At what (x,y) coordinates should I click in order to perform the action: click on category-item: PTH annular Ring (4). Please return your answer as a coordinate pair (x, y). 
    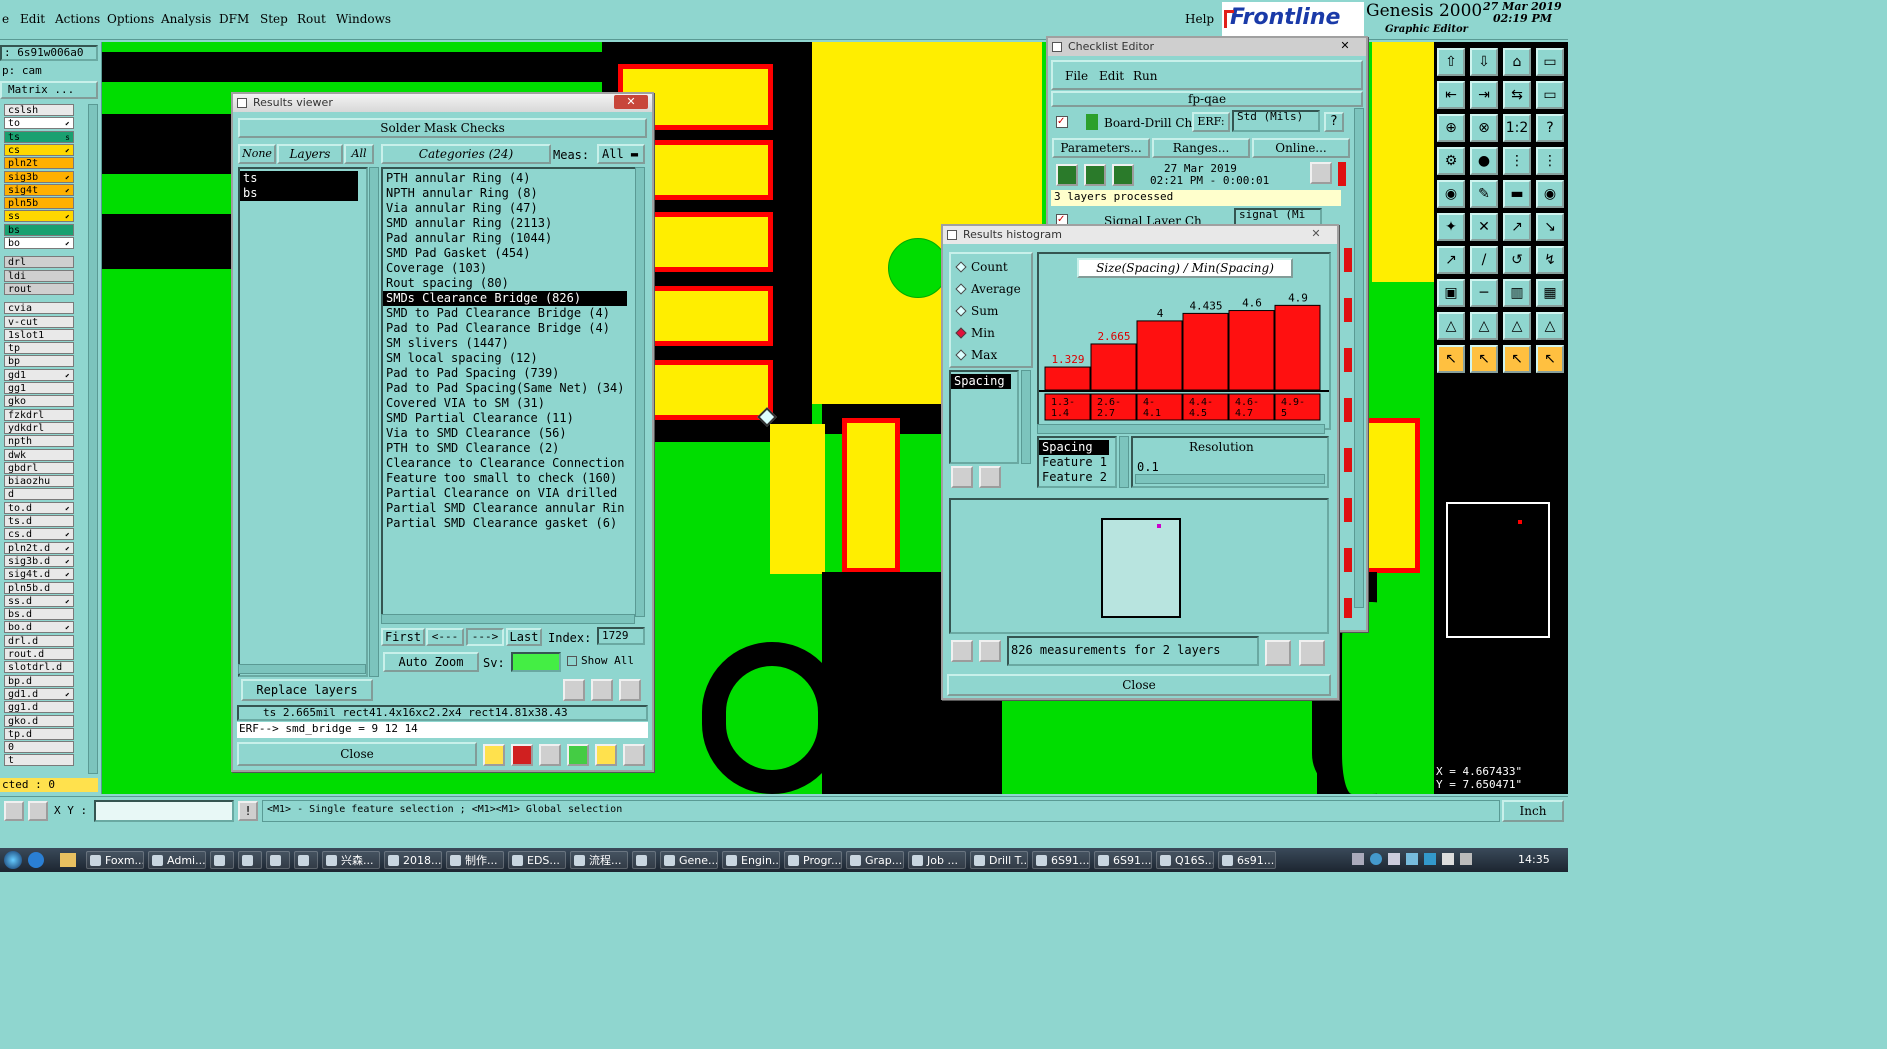
    Looking at the image, I should click on (505, 178).